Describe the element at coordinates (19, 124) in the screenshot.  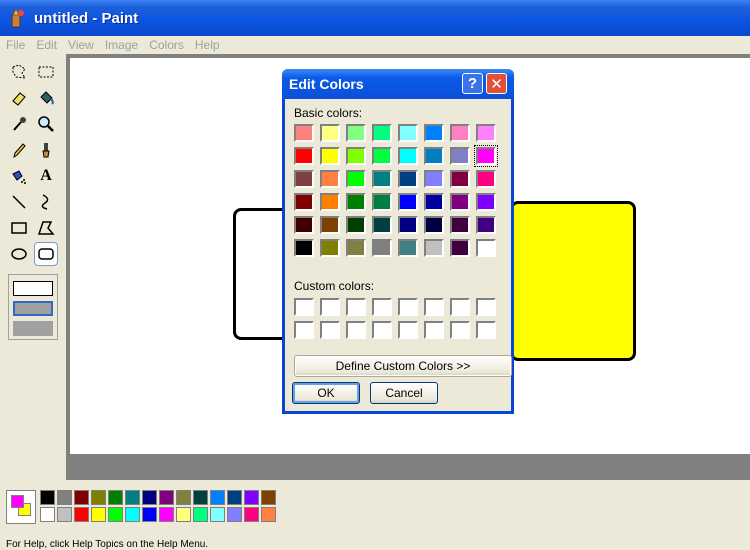
I see `pick-color-icon` at that location.